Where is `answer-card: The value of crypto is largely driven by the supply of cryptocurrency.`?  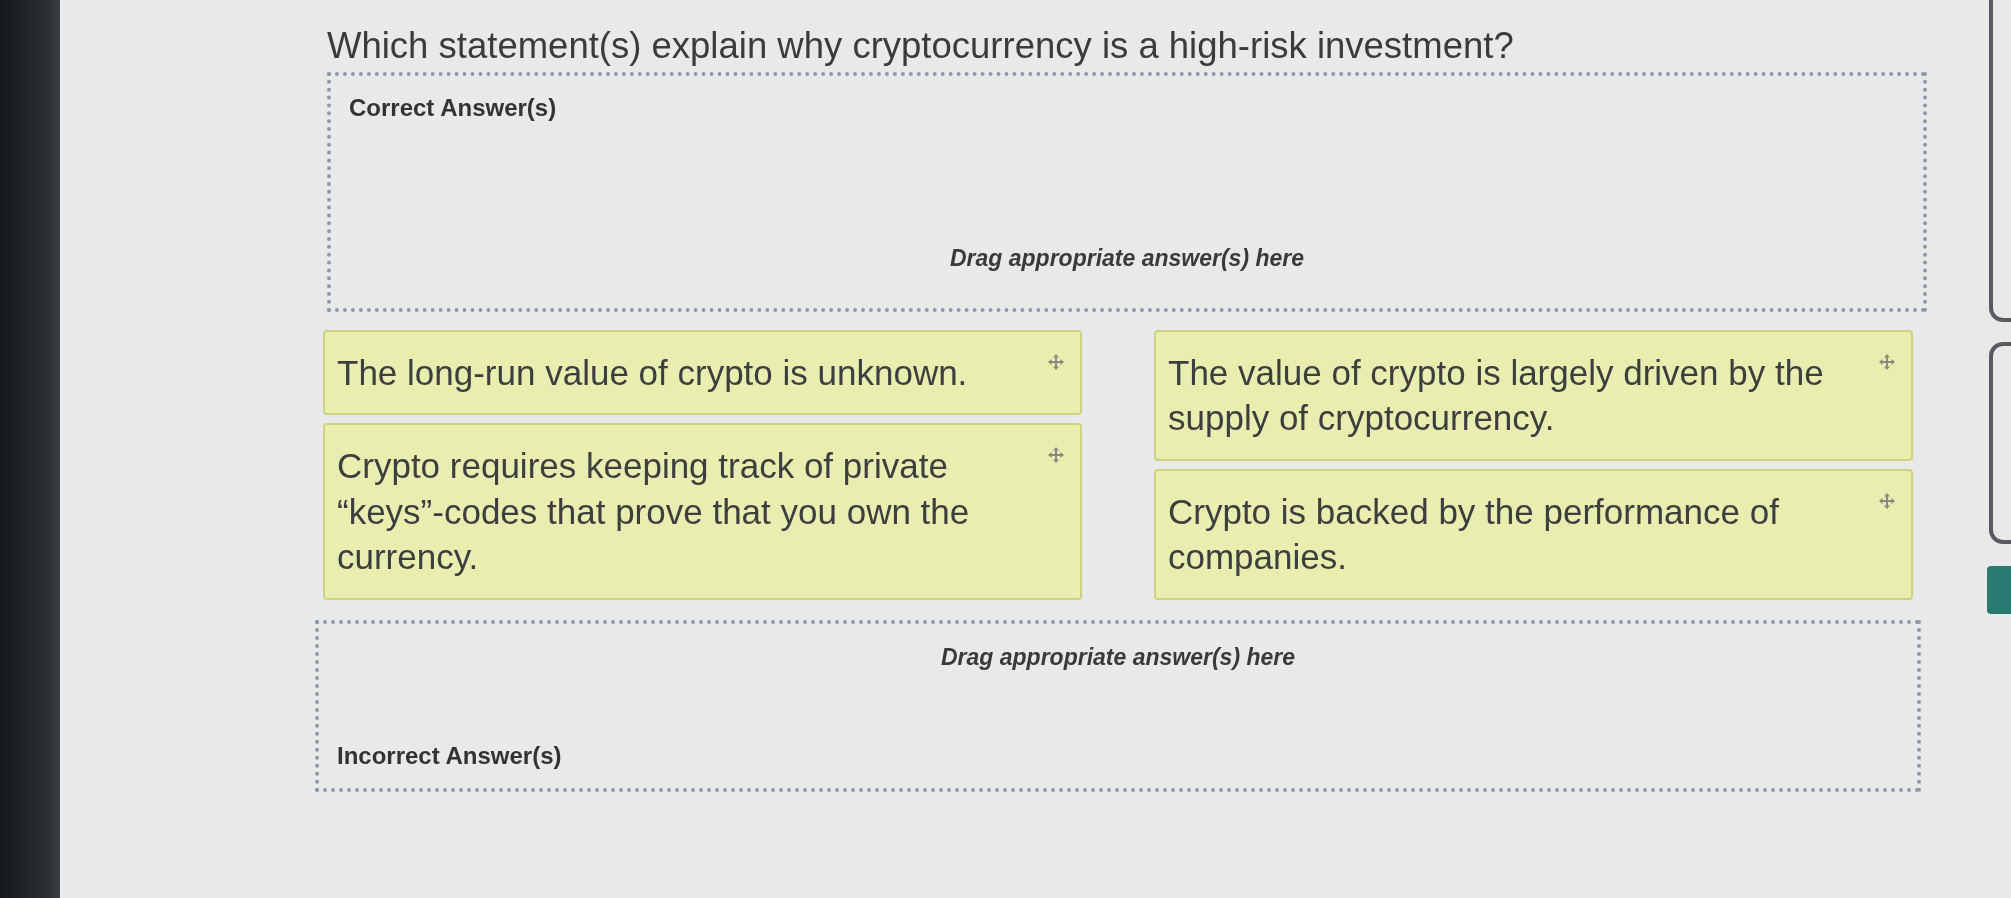 answer-card: The value of crypto is largely driven by the supply of cryptocurrency. is located at coordinates (1533, 395).